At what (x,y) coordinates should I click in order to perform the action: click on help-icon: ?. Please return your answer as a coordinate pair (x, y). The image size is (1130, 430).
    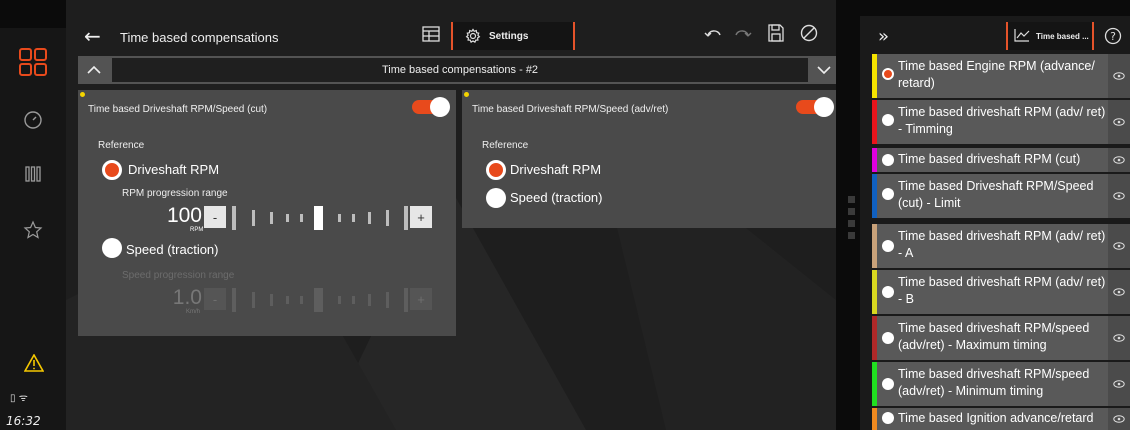
    Looking at the image, I should click on (1113, 38).